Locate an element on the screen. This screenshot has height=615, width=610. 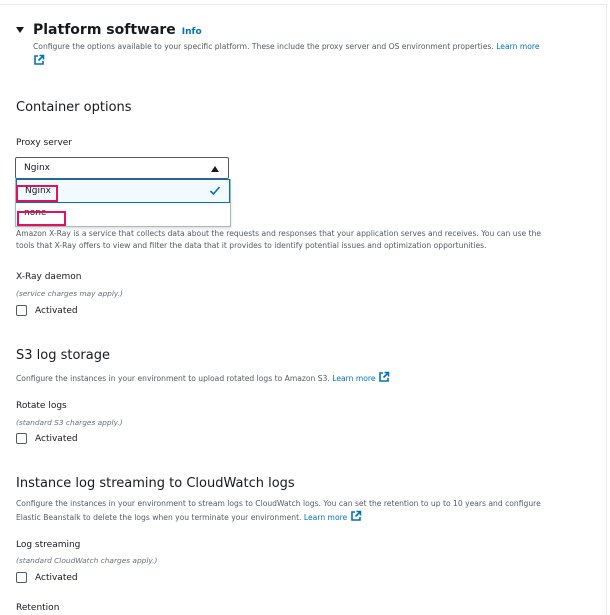
platform-software-title: Platform software is located at coordinates (104, 30).